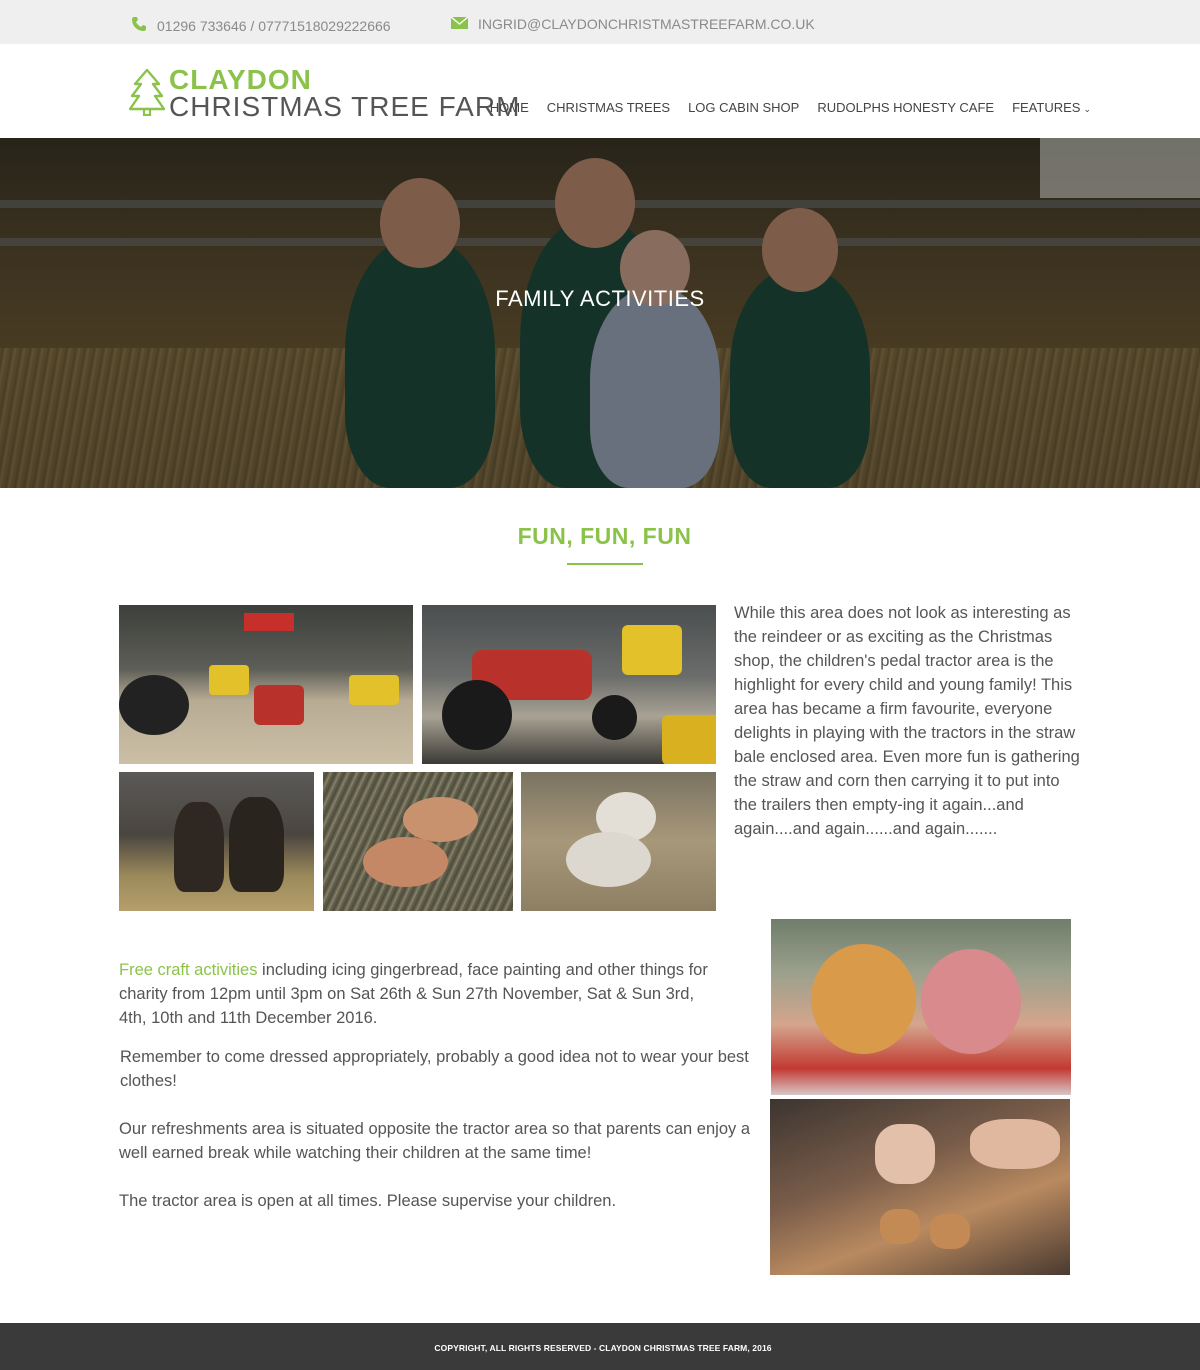 This screenshot has height=1370, width=1200. What do you see at coordinates (216, 841) in the screenshot?
I see `donkeys-photo` at bounding box center [216, 841].